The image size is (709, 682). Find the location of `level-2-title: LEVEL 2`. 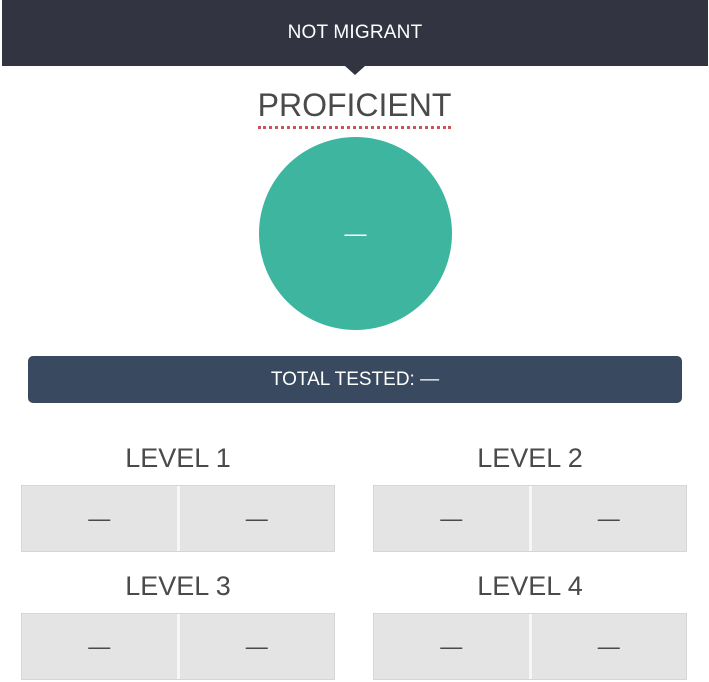

level-2-title: LEVEL 2 is located at coordinates (530, 458).